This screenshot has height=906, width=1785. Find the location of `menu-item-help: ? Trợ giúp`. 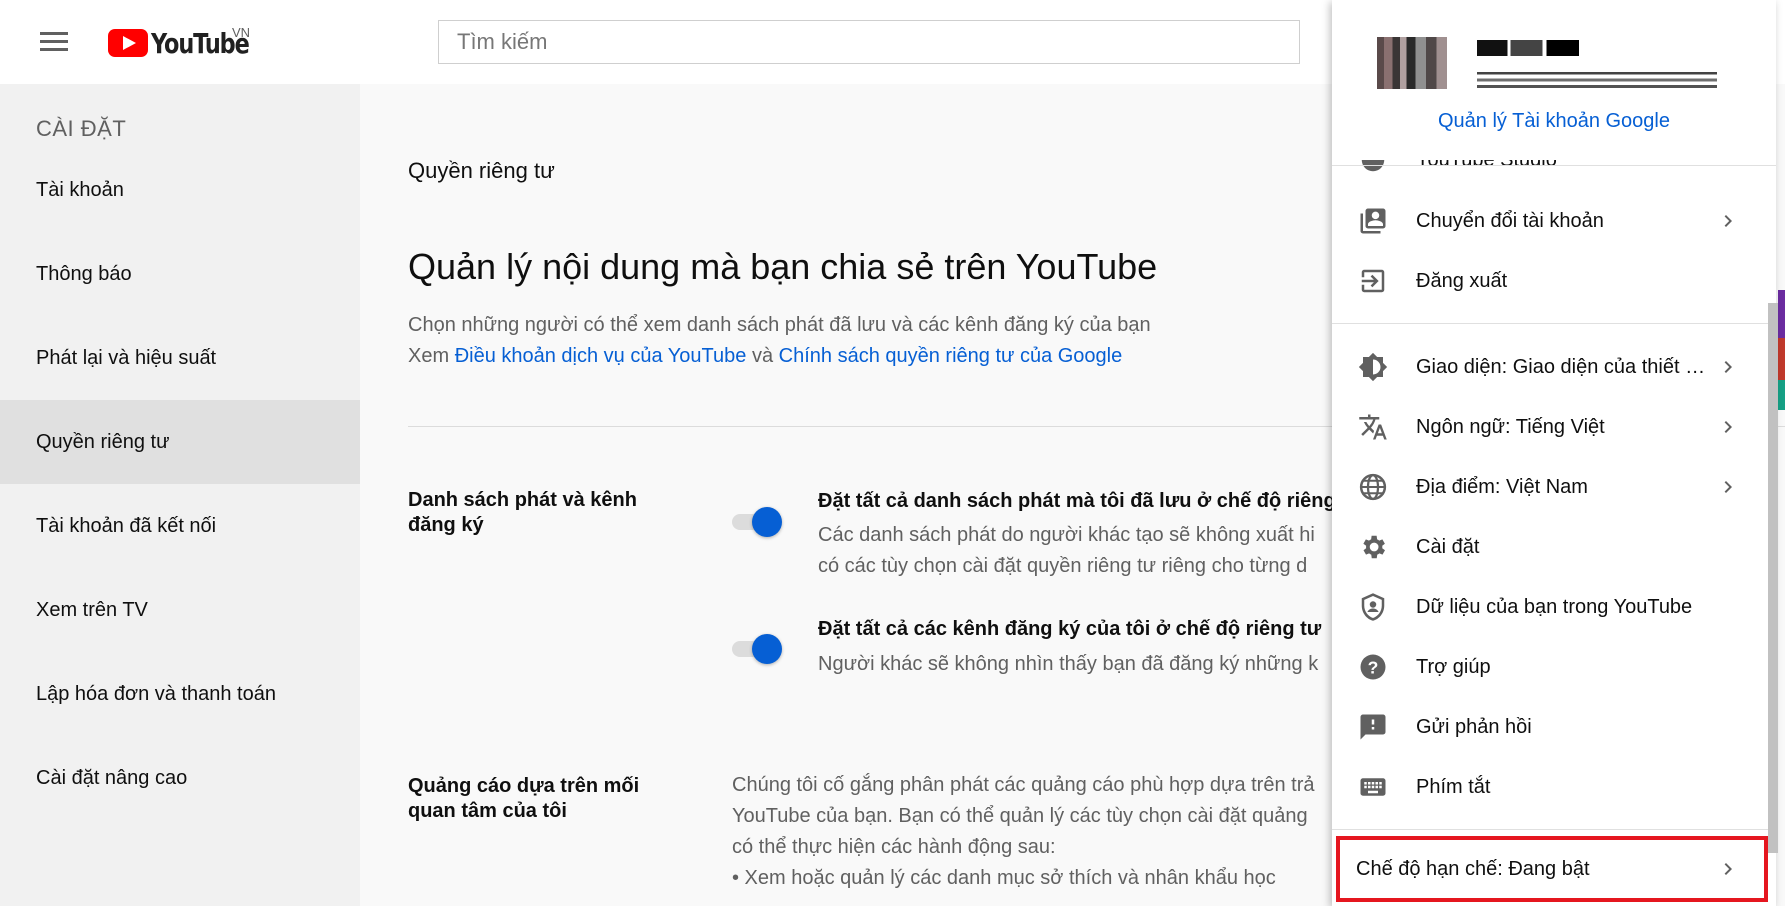

menu-item-help: ? Trợ giúp is located at coordinates (1554, 667).